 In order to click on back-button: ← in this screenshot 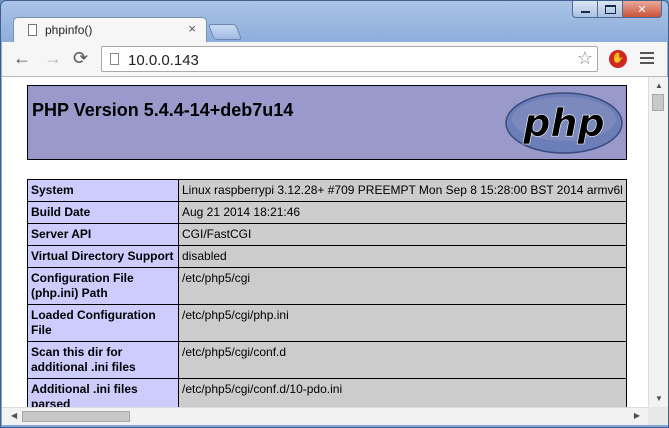, I will do `click(22, 58)`.